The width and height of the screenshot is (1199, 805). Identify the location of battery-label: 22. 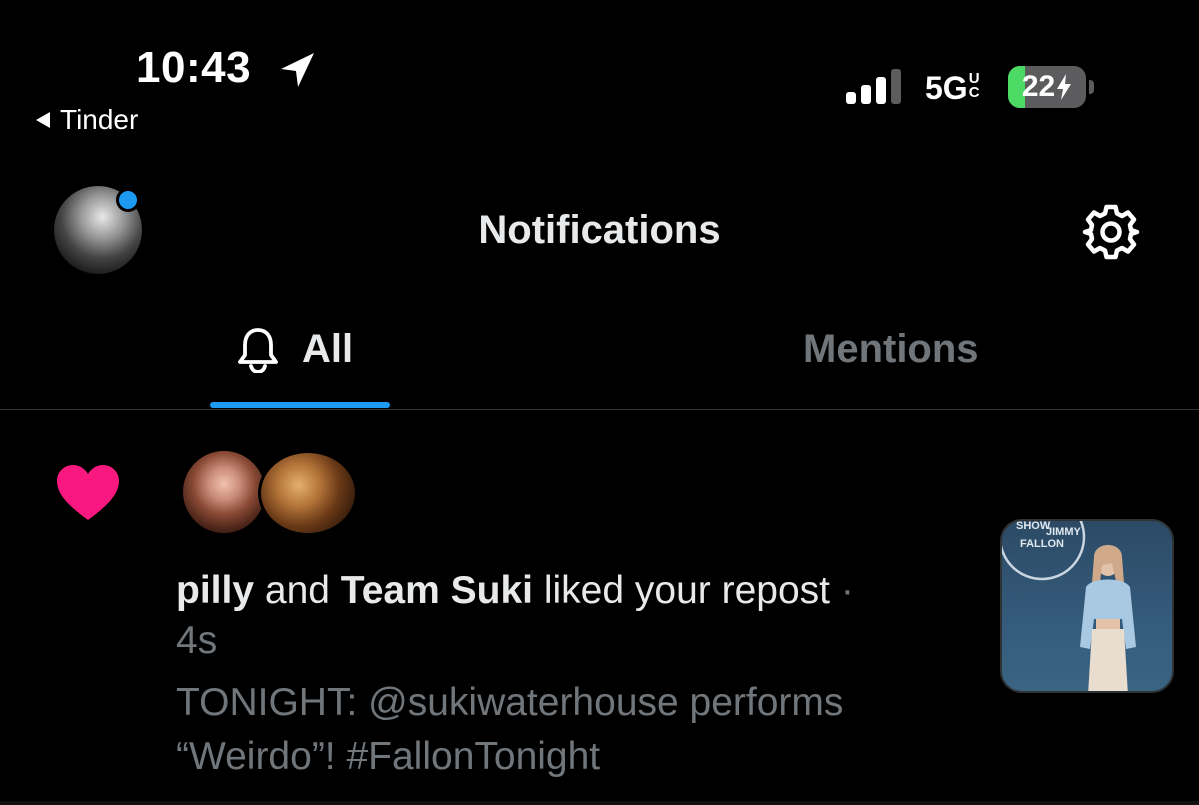
(1047, 87).